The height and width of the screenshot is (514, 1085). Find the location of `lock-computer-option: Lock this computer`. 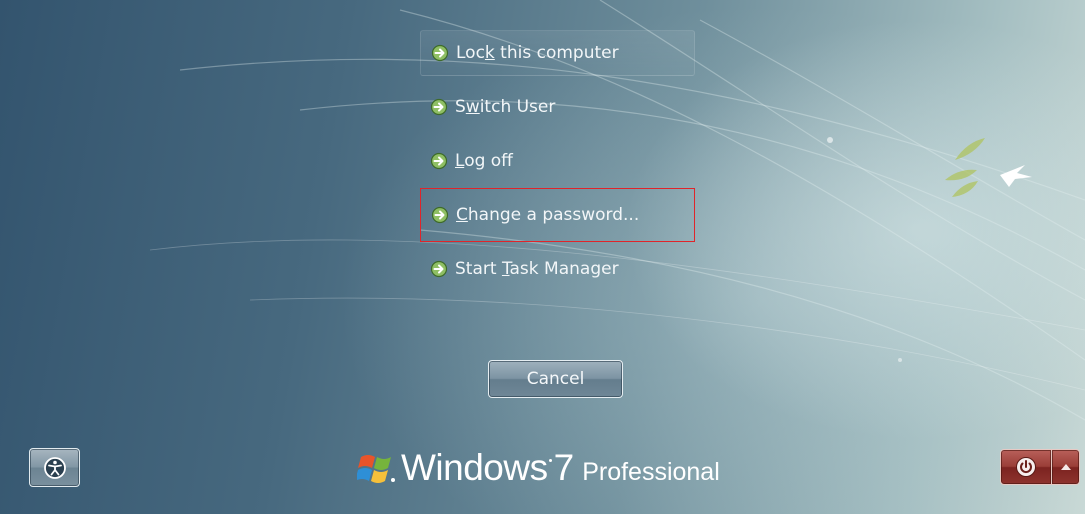

lock-computer-option: Lock this computer is located at coordinates (557, 53).